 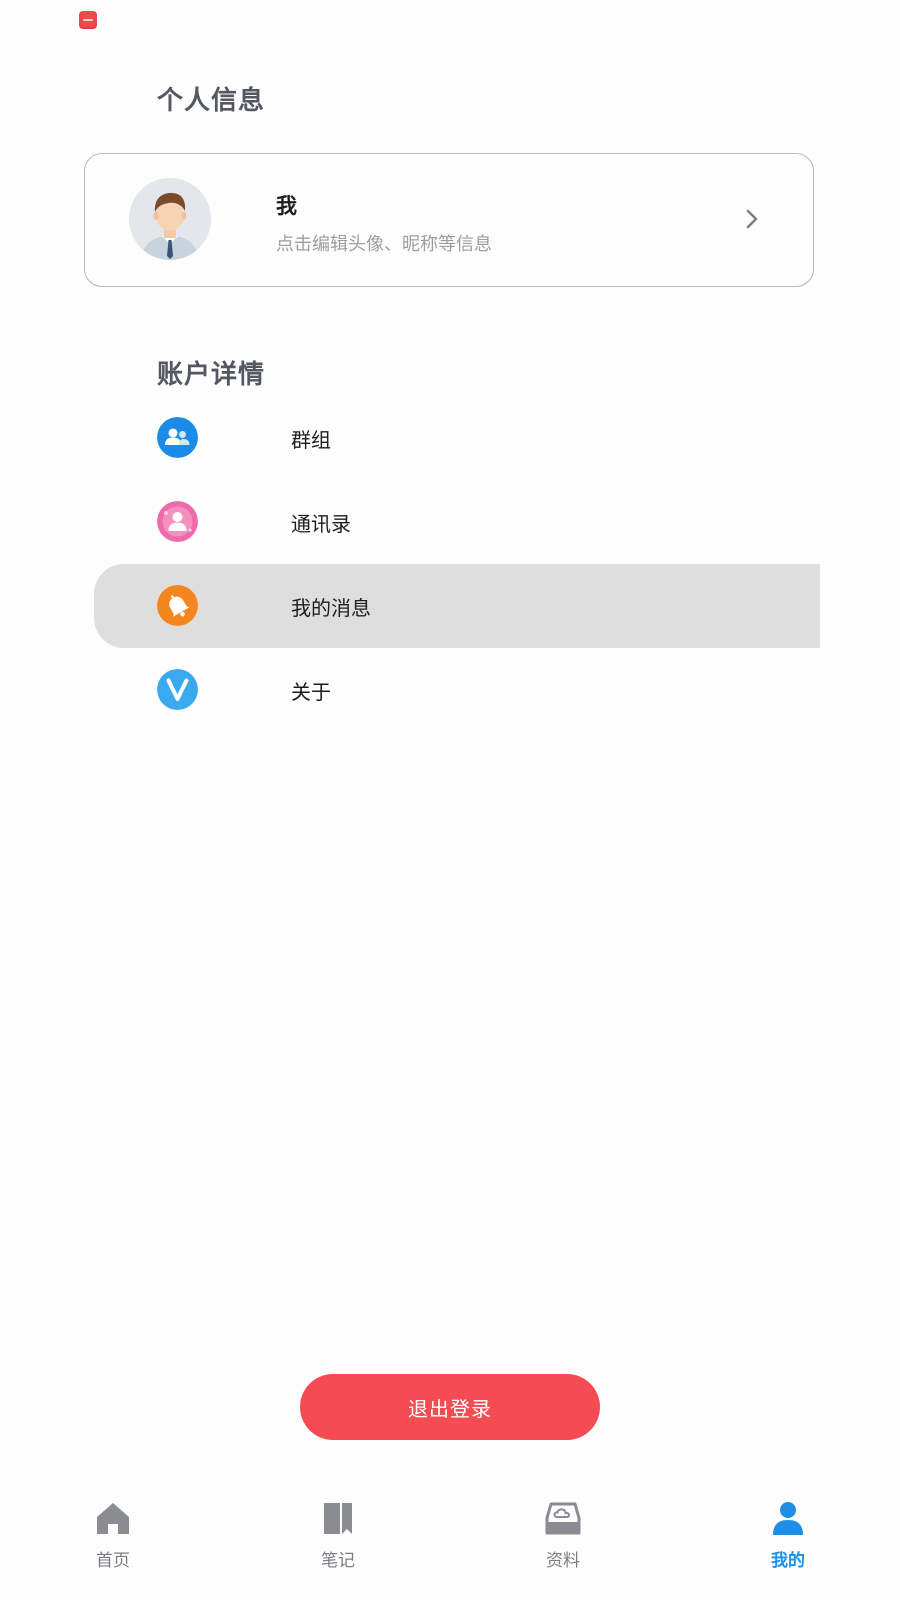 I want to click on menu-label-about: 关于, so click(x=311, y=692).